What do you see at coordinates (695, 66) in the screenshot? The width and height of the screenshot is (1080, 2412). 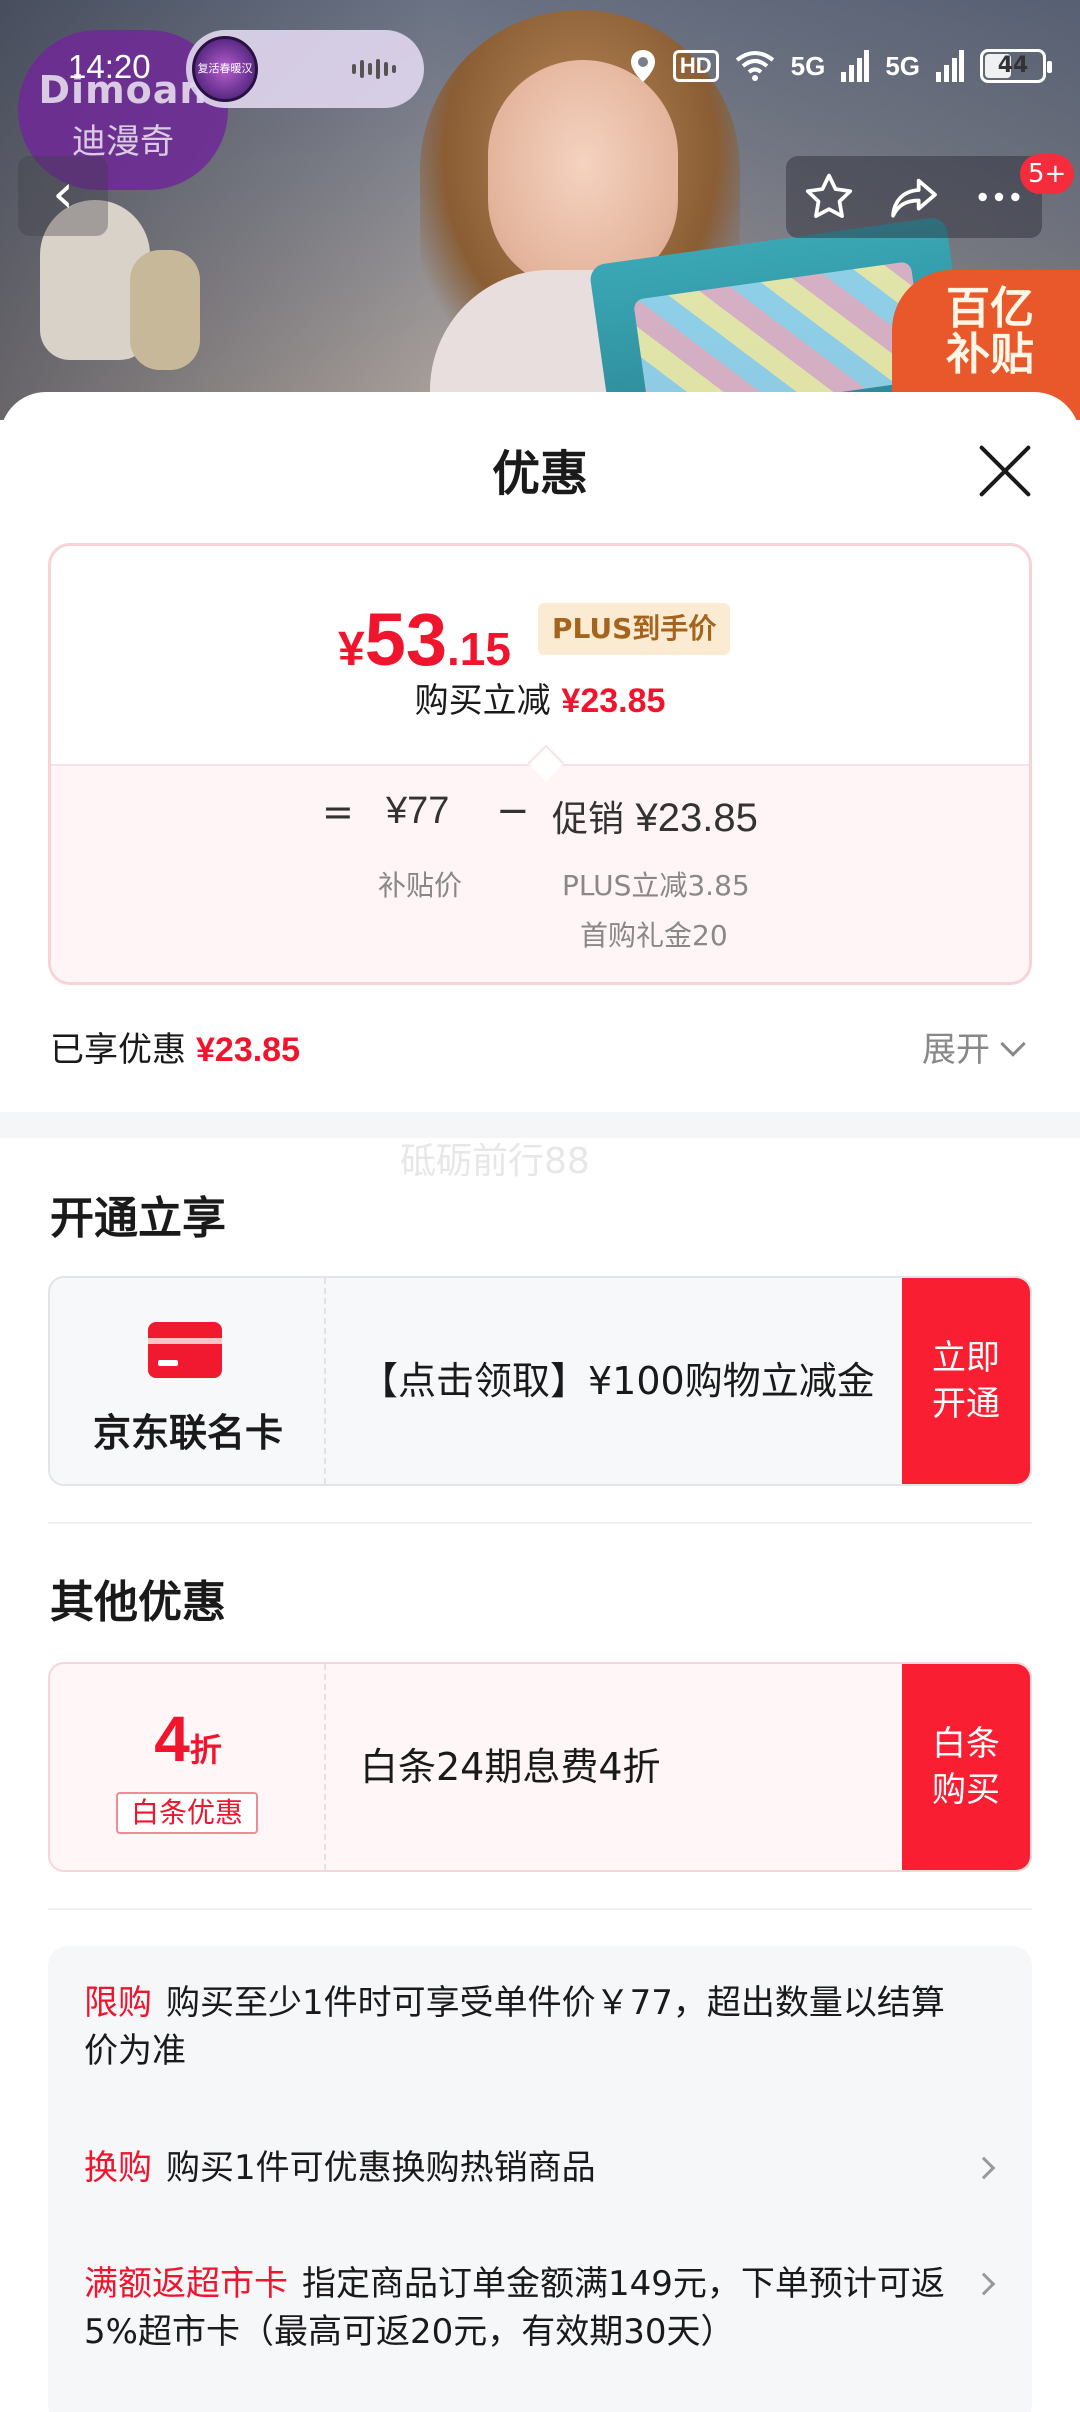 I see `hd-icon: HD` at bounding box center [695, 66].